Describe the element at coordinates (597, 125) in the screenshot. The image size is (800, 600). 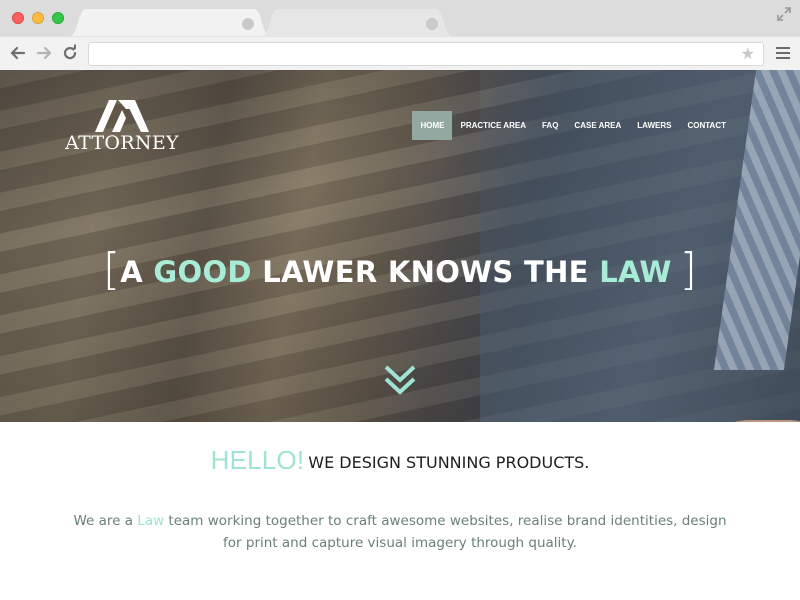
I see `nav-item-case-area: CASE AREA` at that location.